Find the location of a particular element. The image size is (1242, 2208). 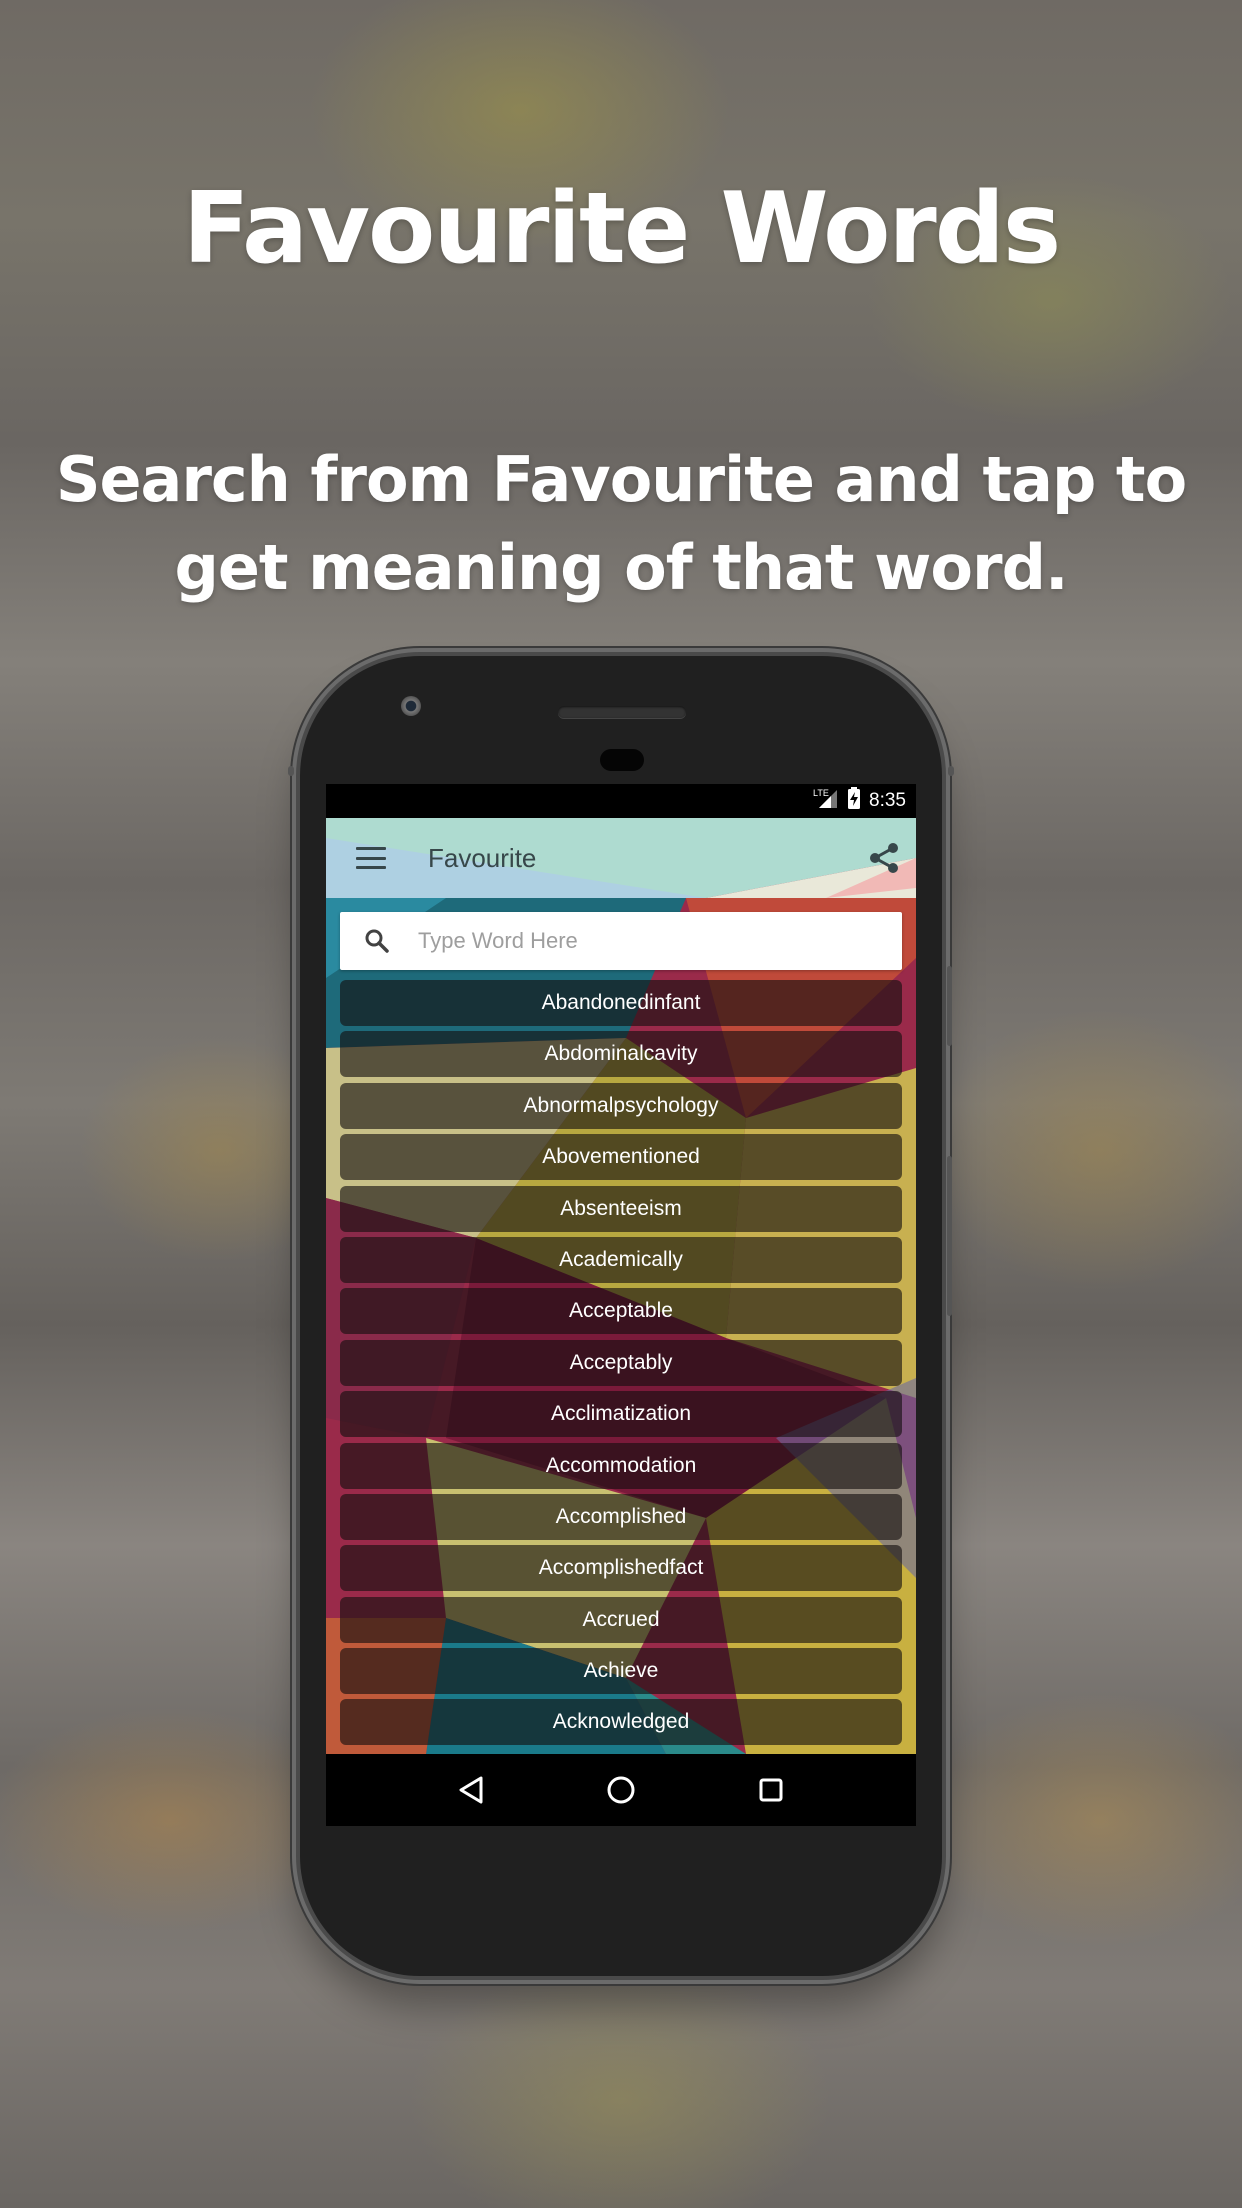

word-list-item: Acclimatization is located at coordinates (621, 1414).